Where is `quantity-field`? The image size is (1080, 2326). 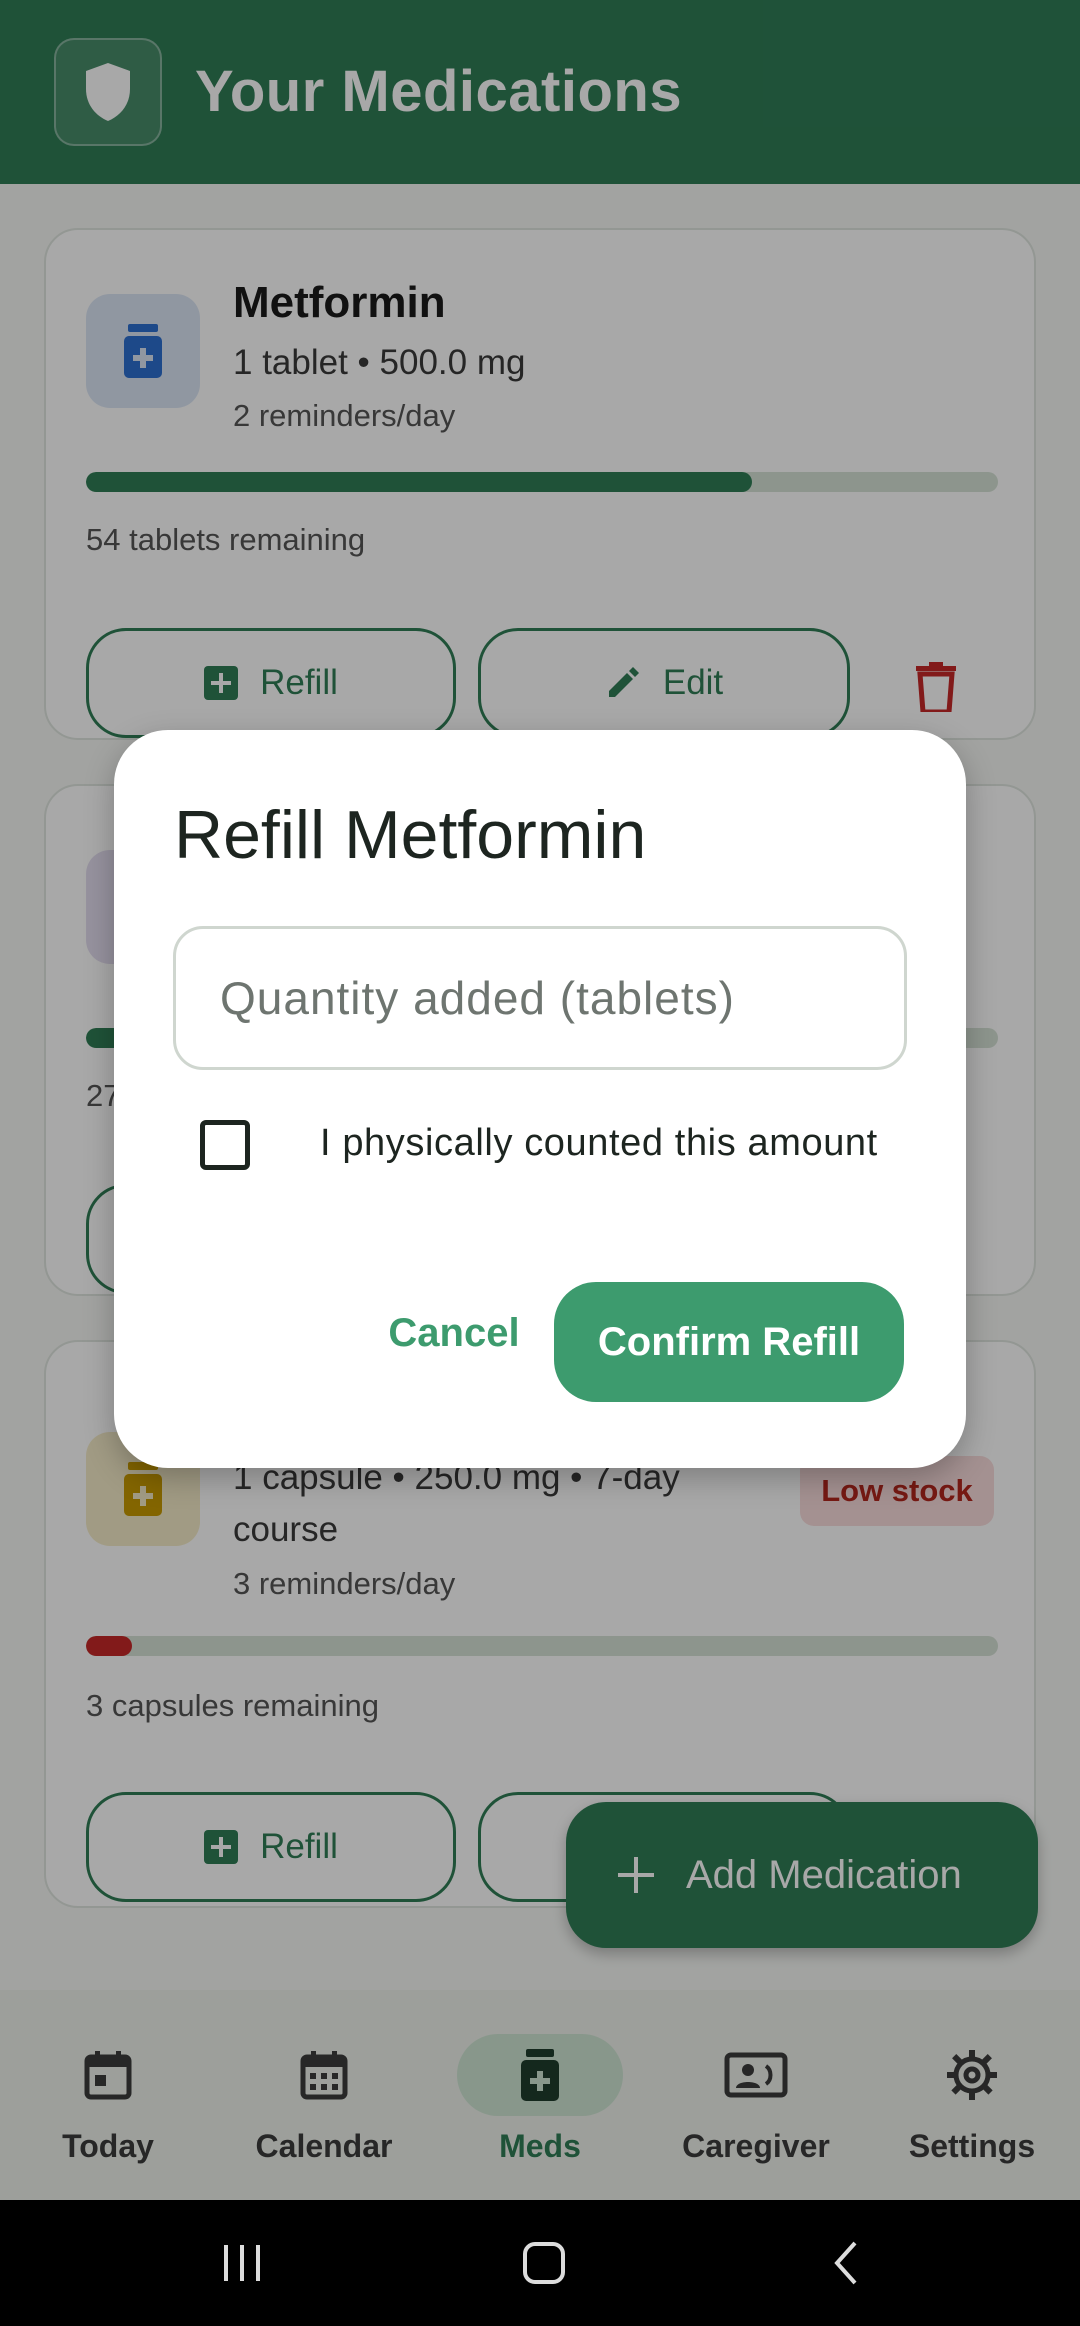
quantity-field is located at coordinates (540, 998).